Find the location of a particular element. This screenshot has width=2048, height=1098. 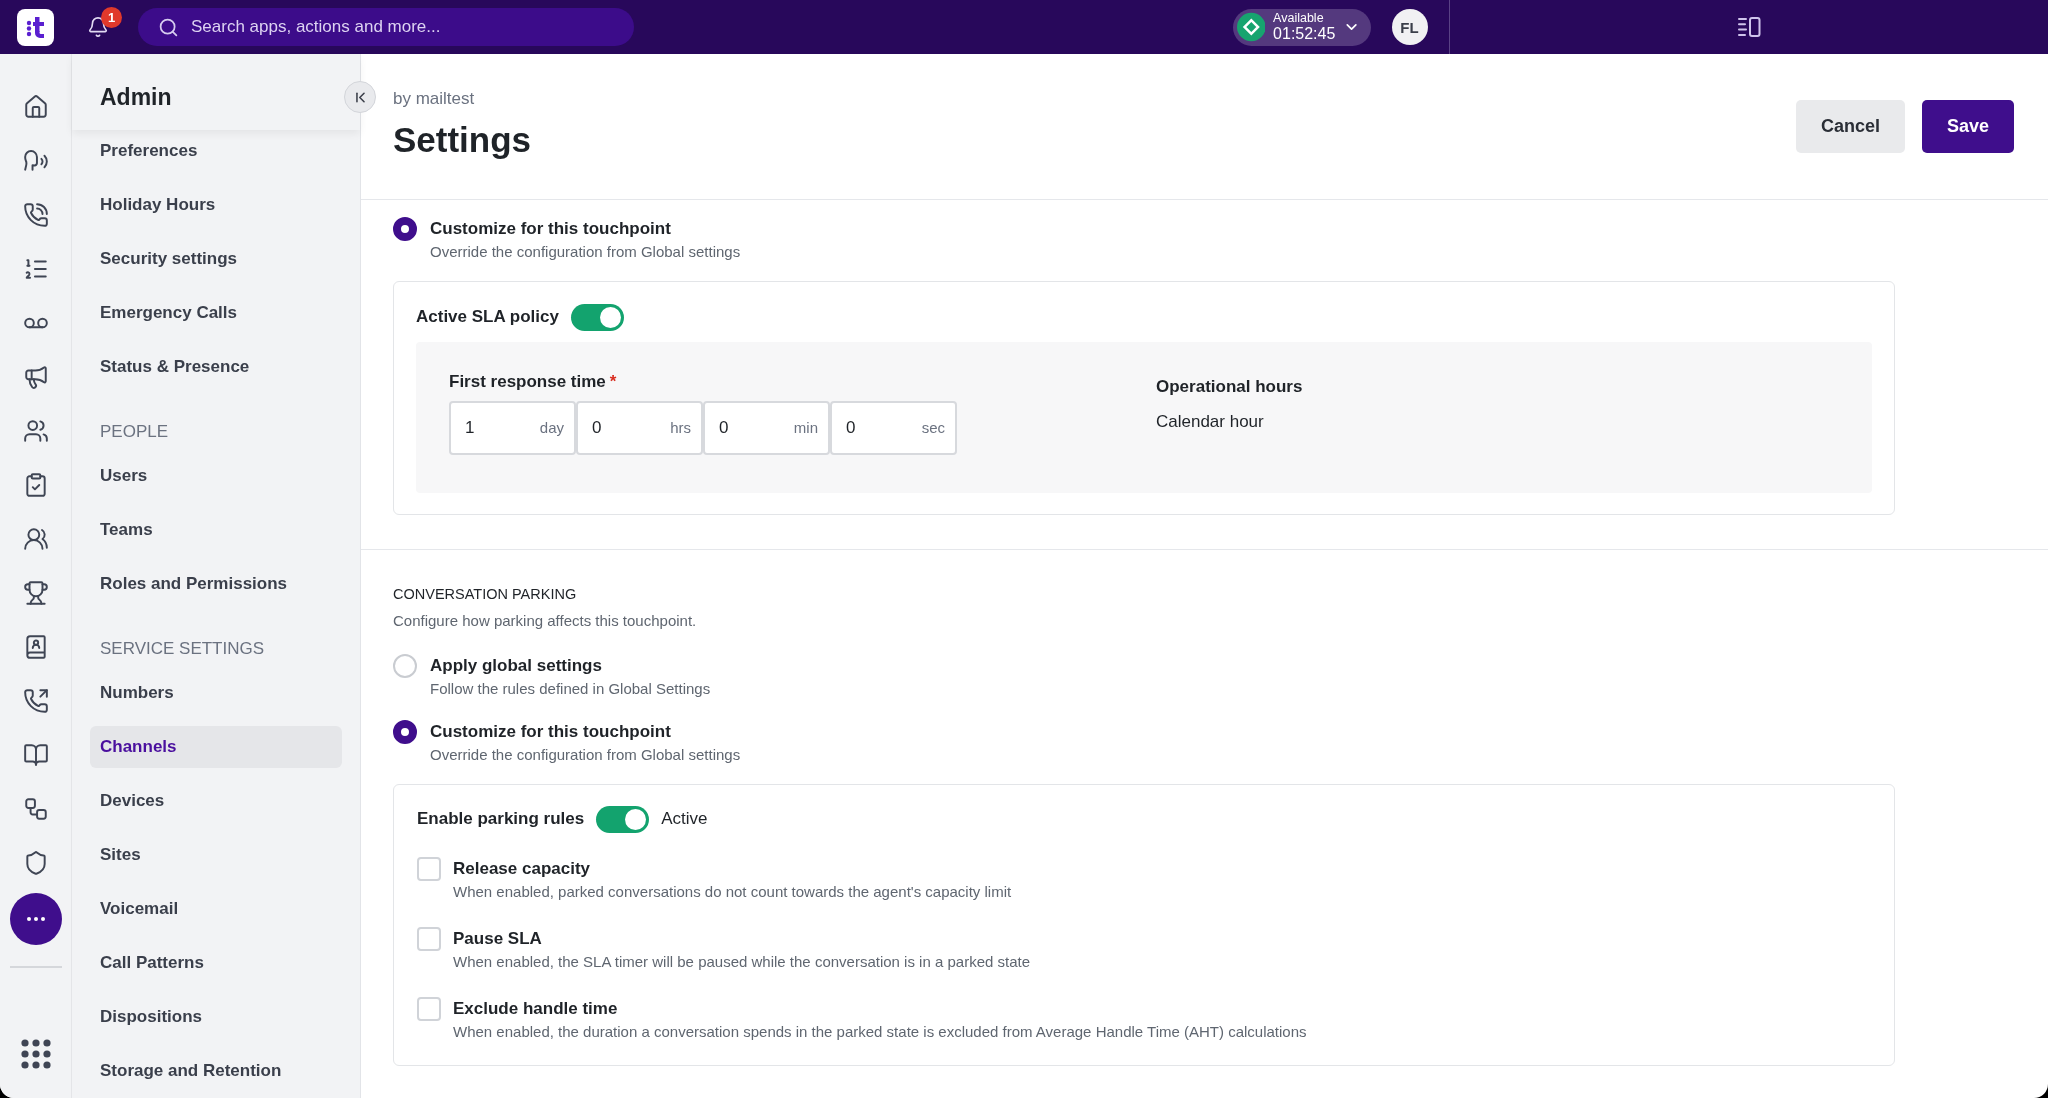

sidebar-title: Admin is located at coordinates (136, 97).